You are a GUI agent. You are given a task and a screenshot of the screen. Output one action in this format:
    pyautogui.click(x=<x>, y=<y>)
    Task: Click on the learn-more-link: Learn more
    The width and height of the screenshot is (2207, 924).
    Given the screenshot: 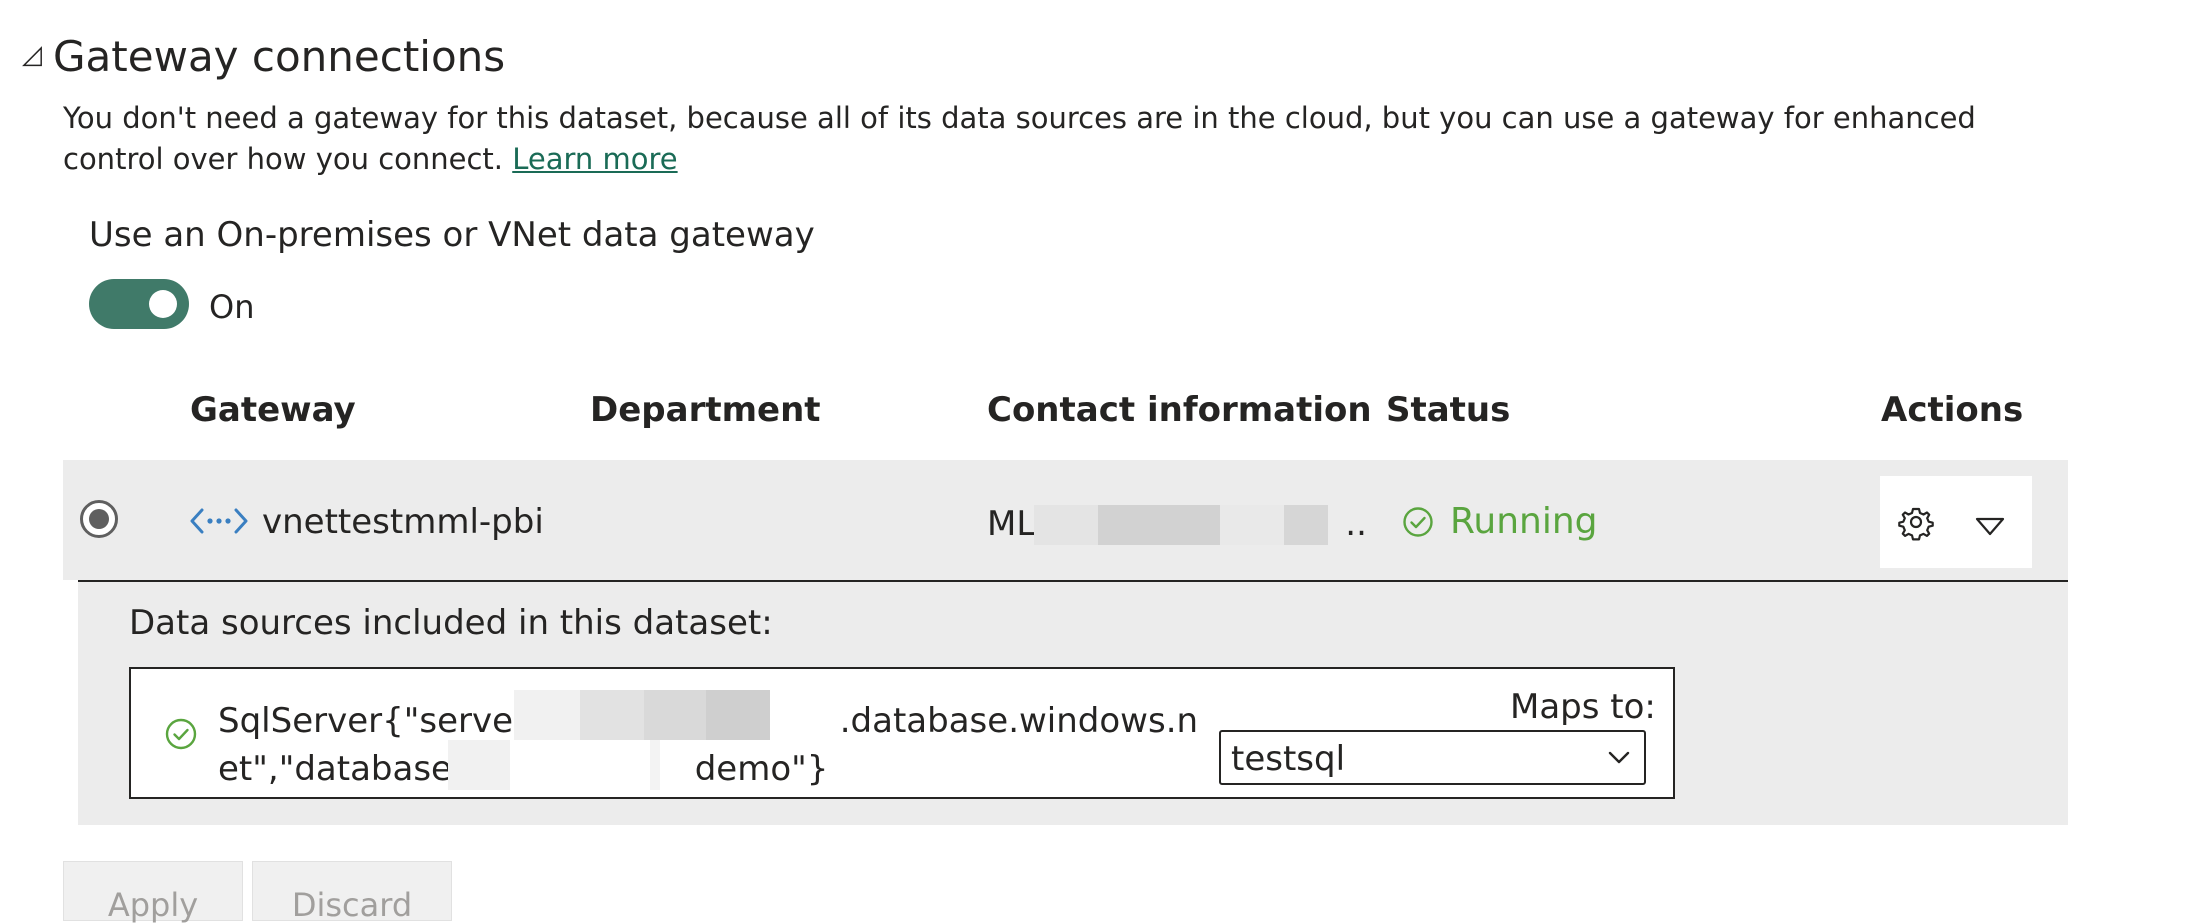 What is the action you would take?
    pyautogui.click(x=594, y=159)
    